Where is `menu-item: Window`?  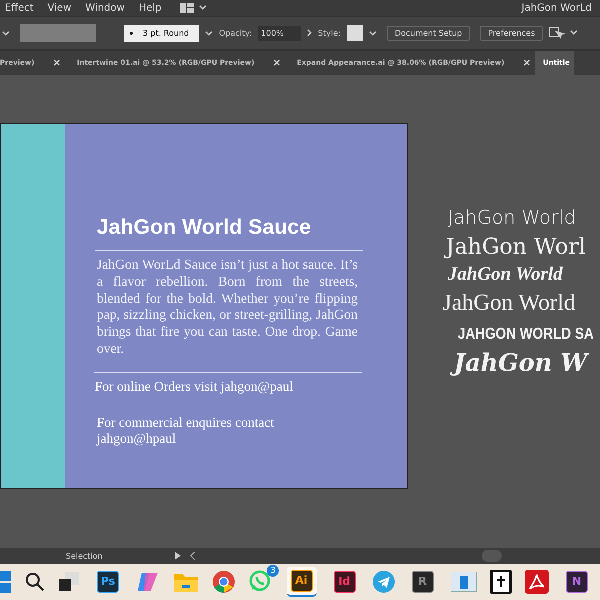 menu-item: Window is located at coordinates (105, 8).